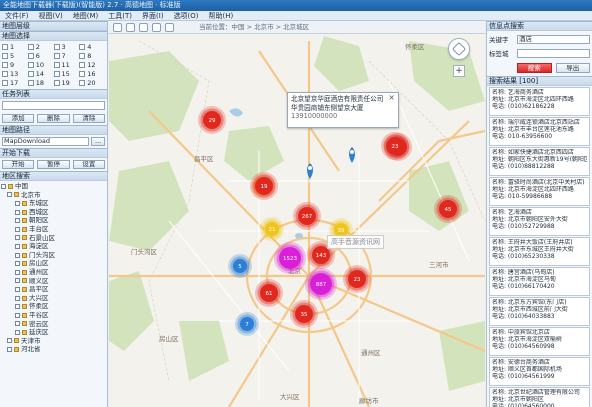 This screenshot has height=407, width=592. Describe the element at coordinates (92, 56) in the screenshot. I see `level-checkbox: 8` at that location.